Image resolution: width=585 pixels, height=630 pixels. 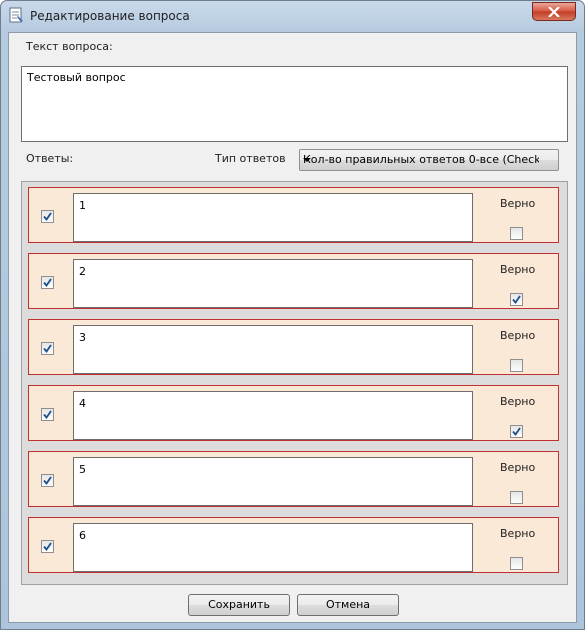 I want to click on answer-text-input: 1, so click(x=273, y=217).